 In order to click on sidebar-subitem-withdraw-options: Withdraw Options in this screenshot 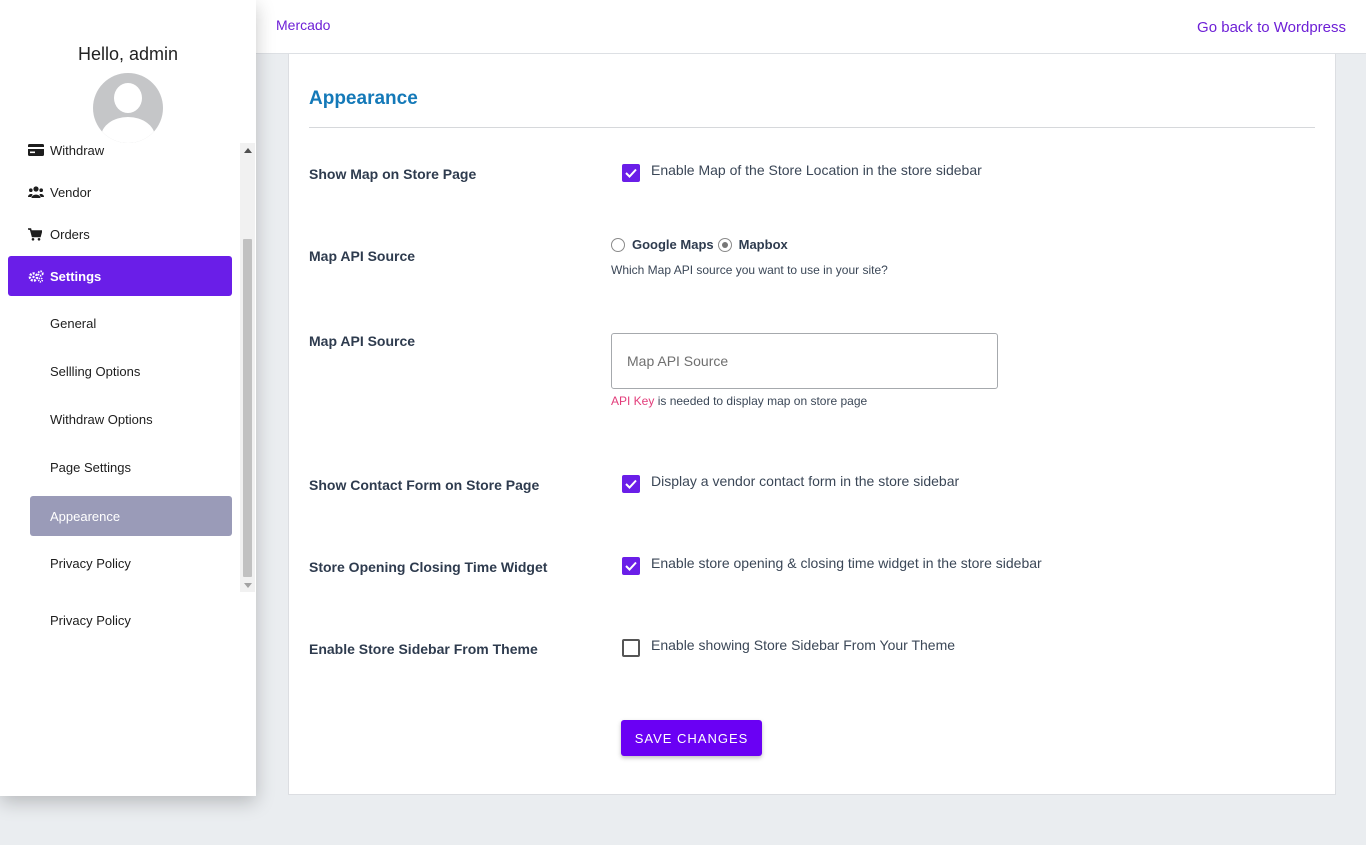, I will do `click(131, 419)`.